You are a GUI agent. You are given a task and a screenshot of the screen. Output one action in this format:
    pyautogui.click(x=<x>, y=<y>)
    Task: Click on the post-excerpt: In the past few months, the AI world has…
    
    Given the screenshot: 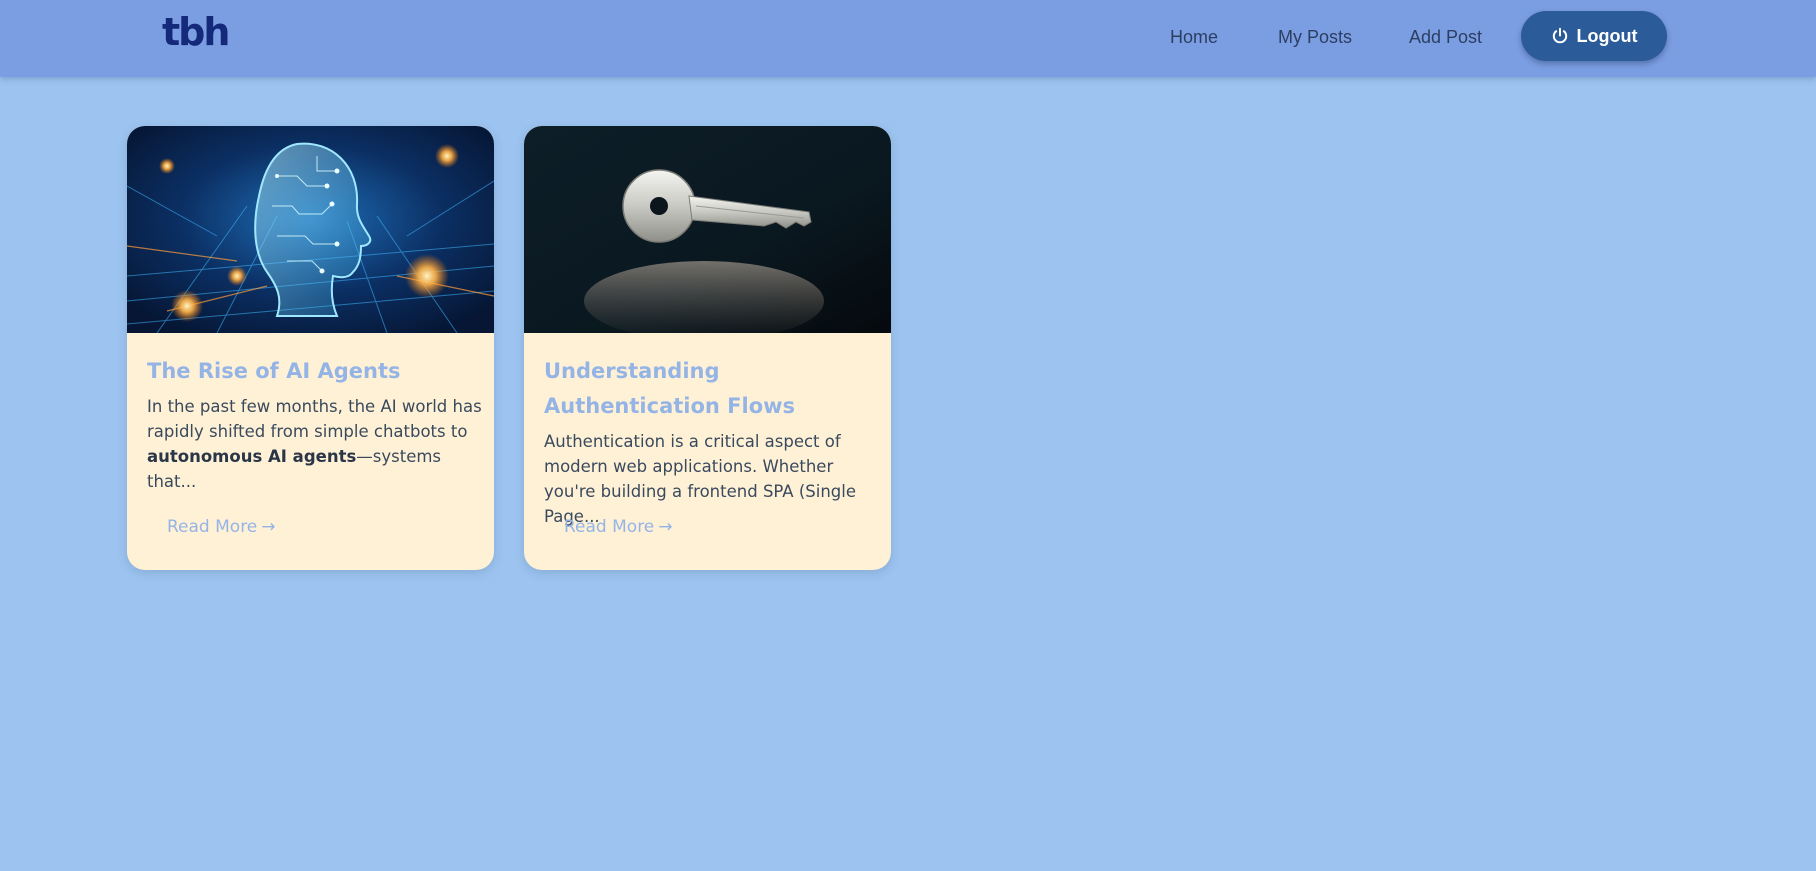 What is the action you would take?
    pyautogui.click(x=314, y=444)
    